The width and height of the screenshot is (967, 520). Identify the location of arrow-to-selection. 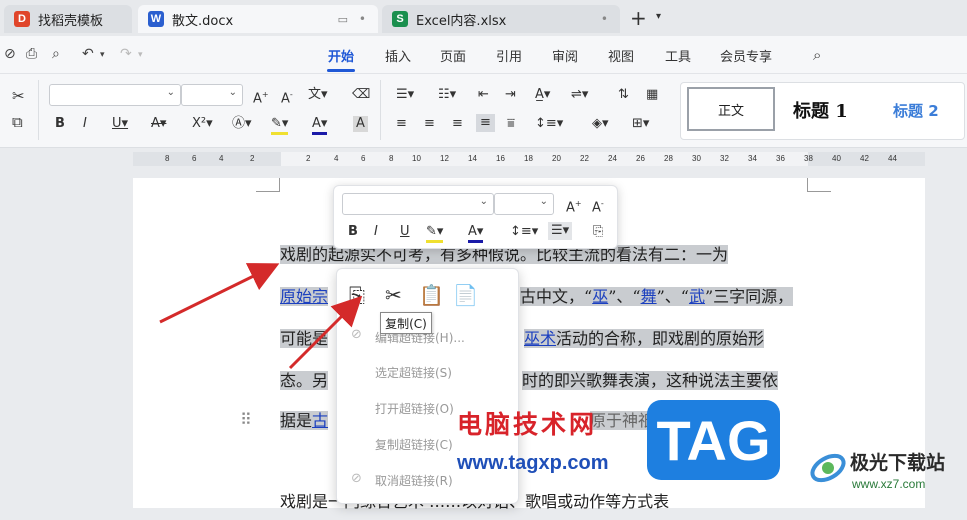
(219, 293).